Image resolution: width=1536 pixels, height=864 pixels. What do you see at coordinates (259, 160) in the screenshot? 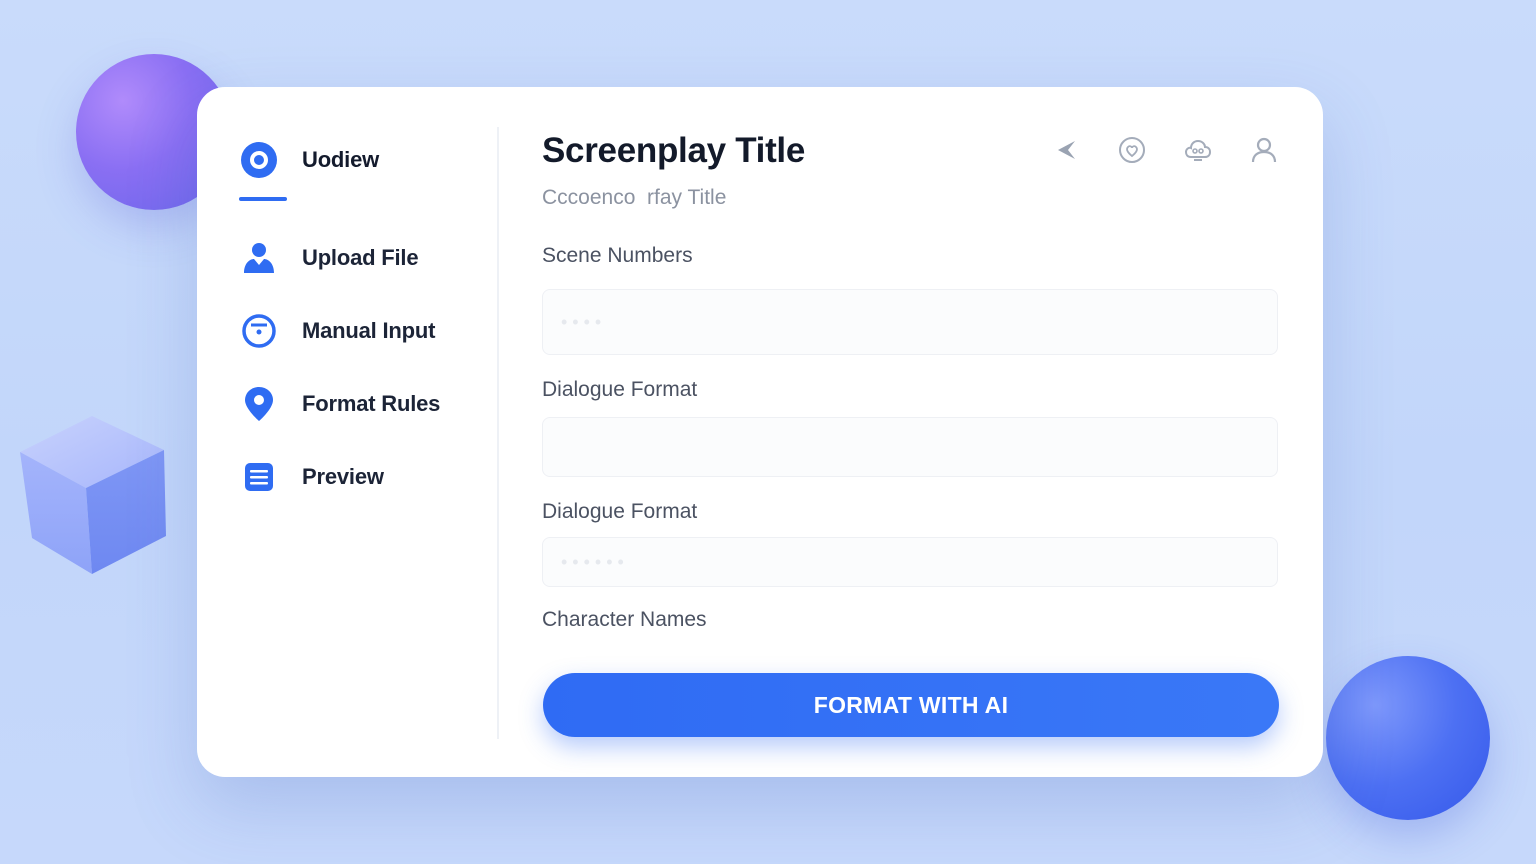
I see `circle-dot-icon` at bounding box center [259, 160].